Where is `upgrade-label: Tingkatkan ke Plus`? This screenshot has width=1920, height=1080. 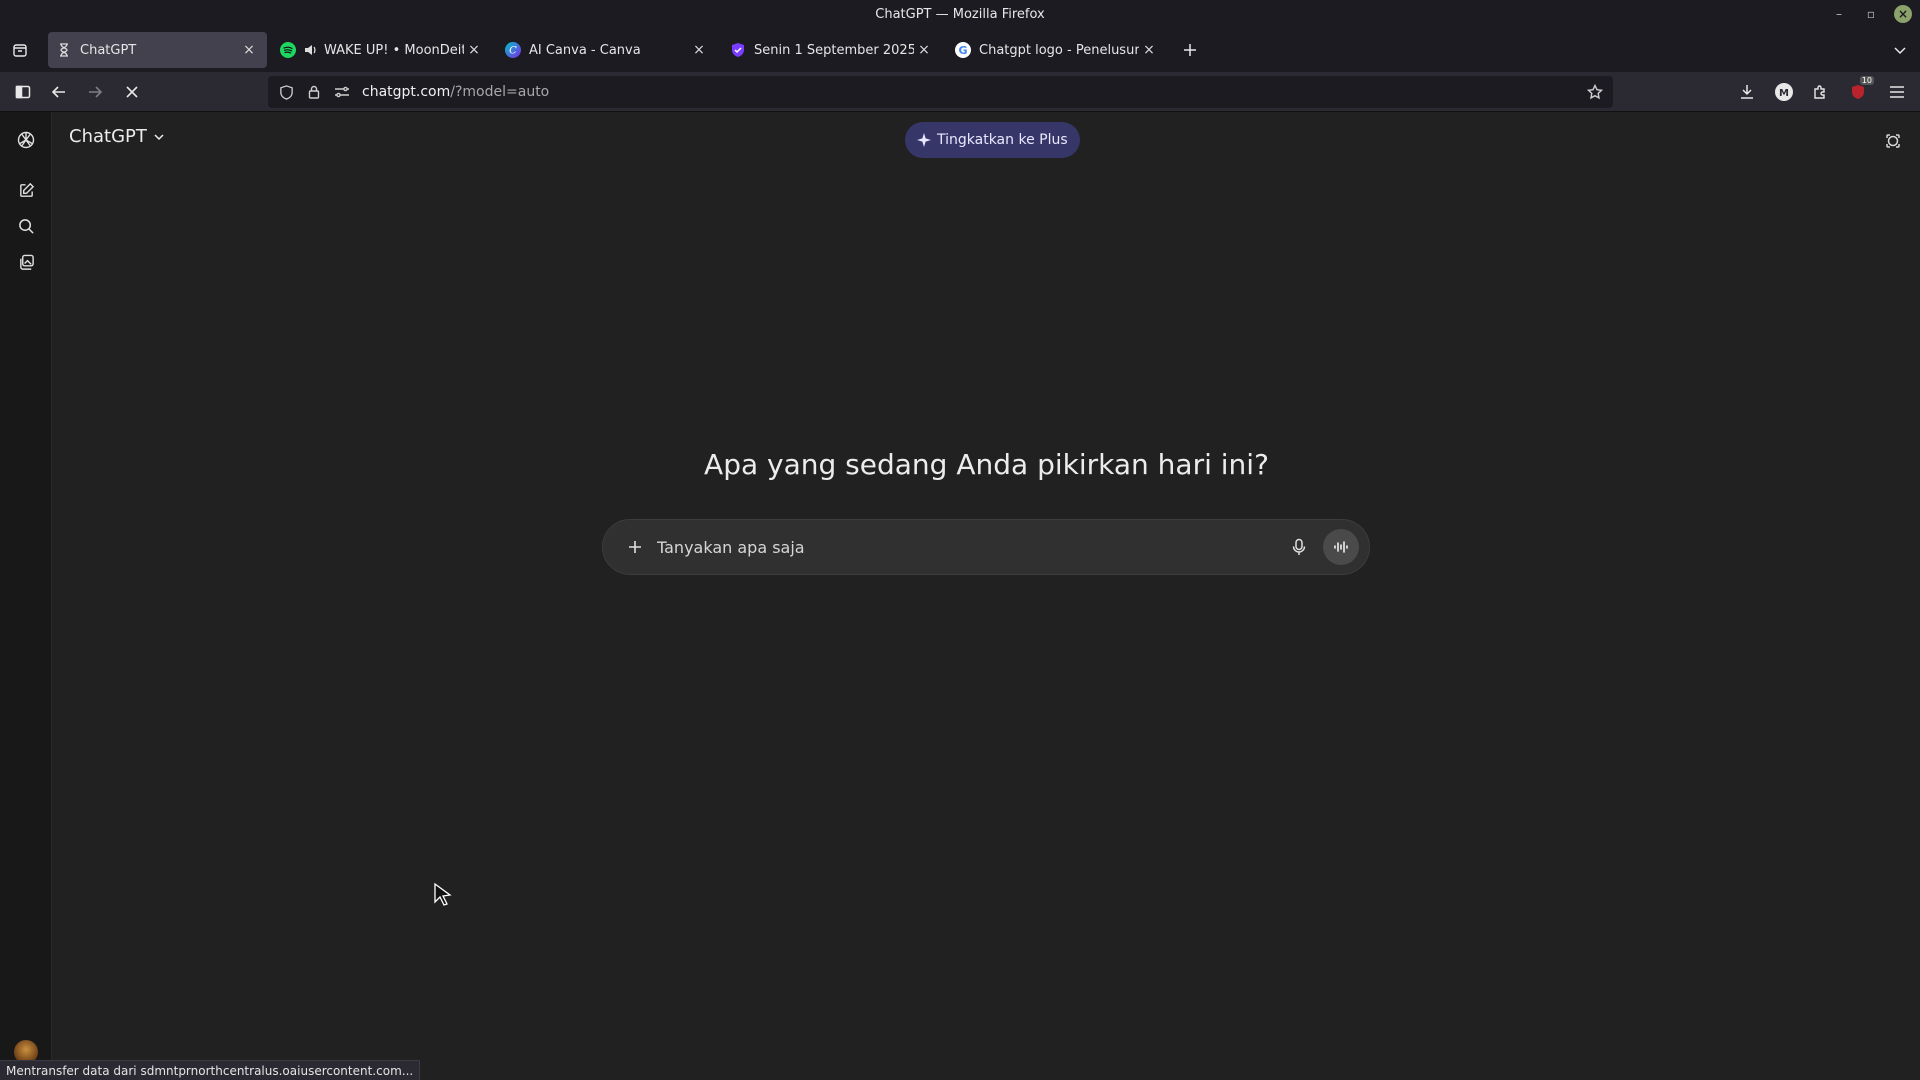 upgrade-label: Tingkatkan ke Plus is located at coordinates (1002, 140).